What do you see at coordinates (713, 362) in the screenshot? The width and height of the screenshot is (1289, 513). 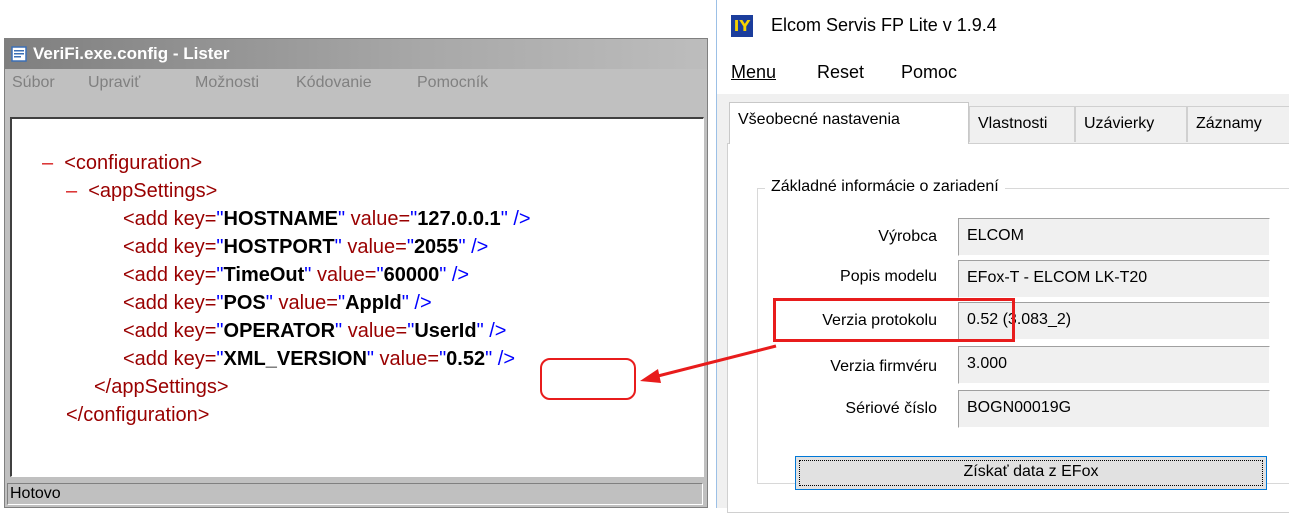 I see `arrow-line` at bounding box center [713, 362].